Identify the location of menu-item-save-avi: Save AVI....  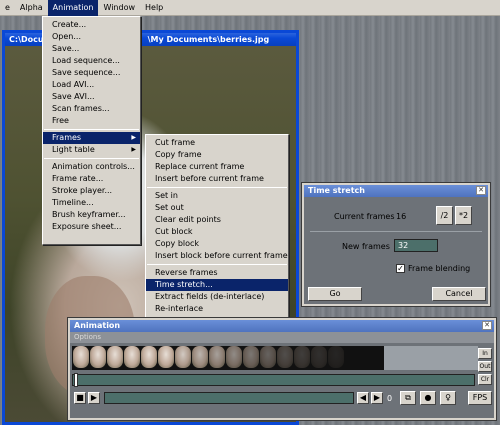
(91, 97).